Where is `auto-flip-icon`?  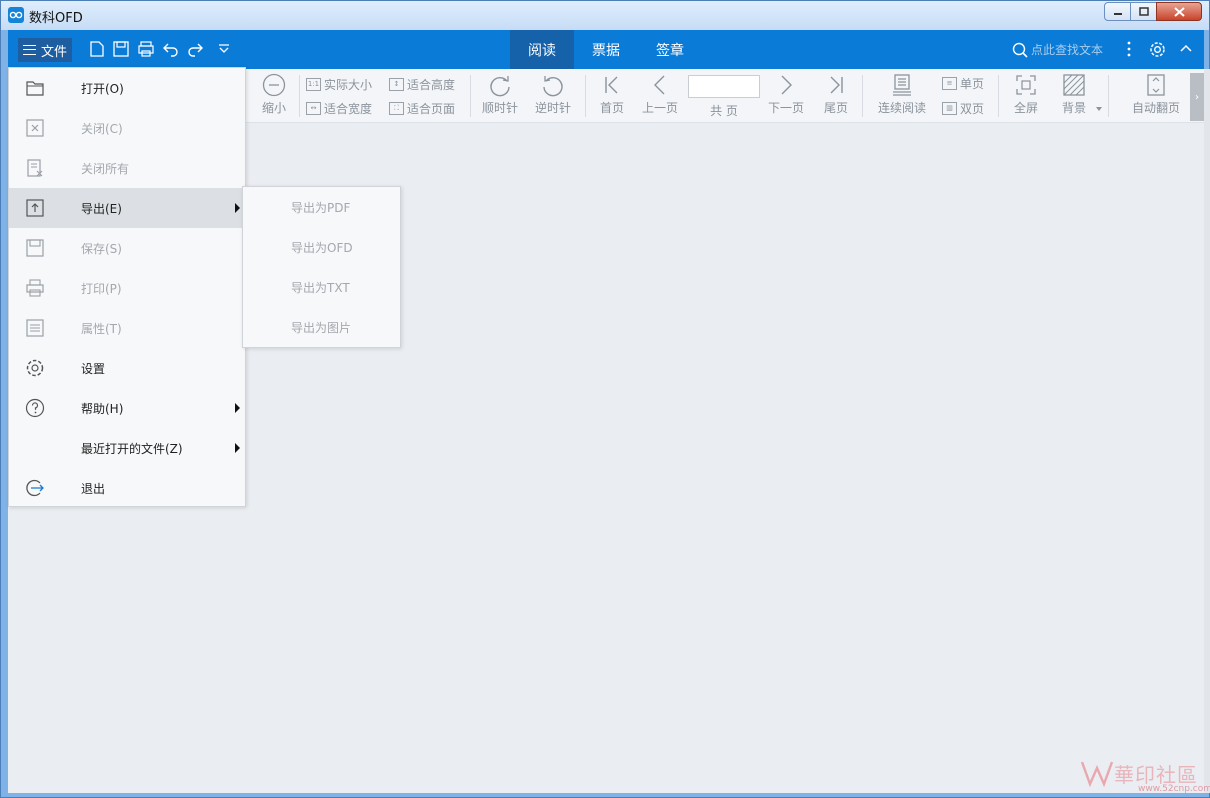
auto-flip-icon is located at coordinates (1156, 85).